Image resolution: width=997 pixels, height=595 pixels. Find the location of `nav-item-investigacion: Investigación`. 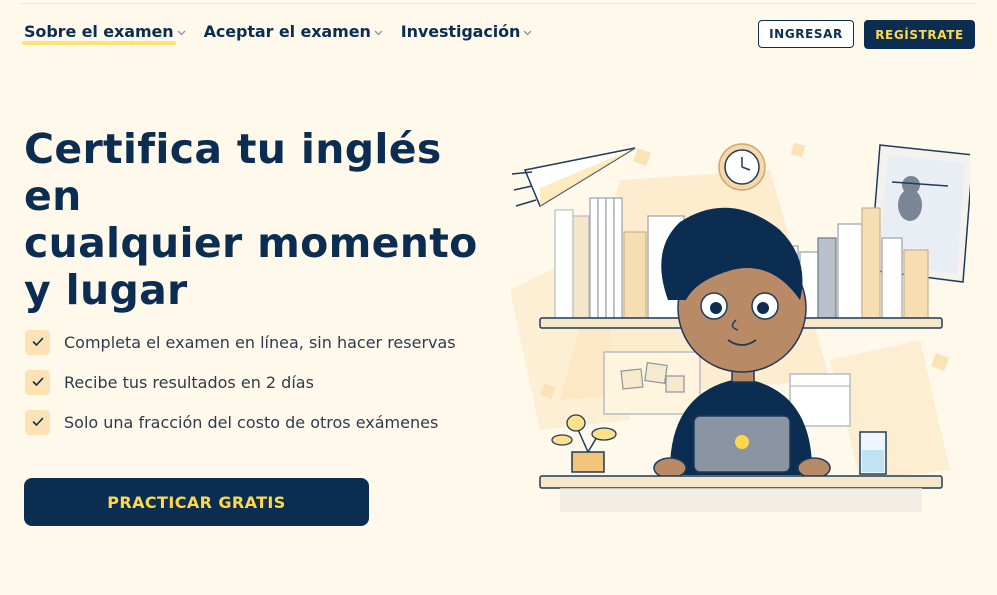

nav-item-investigacion: Investigación is located at coordinates (467, 31).